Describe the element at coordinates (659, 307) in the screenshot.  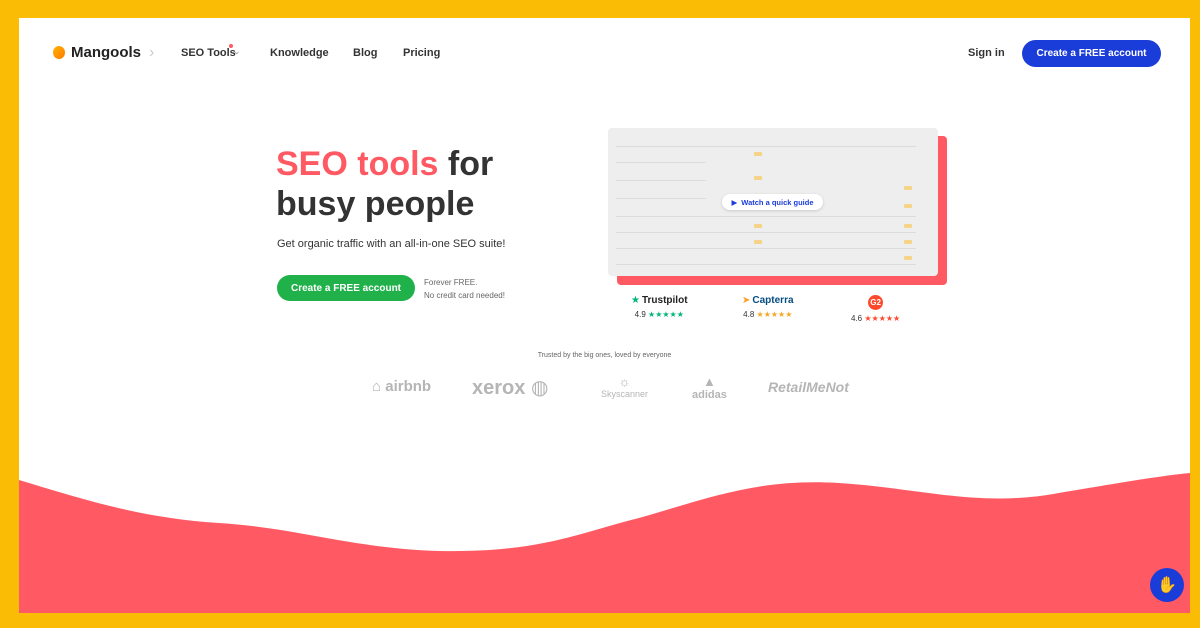
I see `rating-trustpilot: ★ Trustpilot 4.9 ★★★★★` at that location.